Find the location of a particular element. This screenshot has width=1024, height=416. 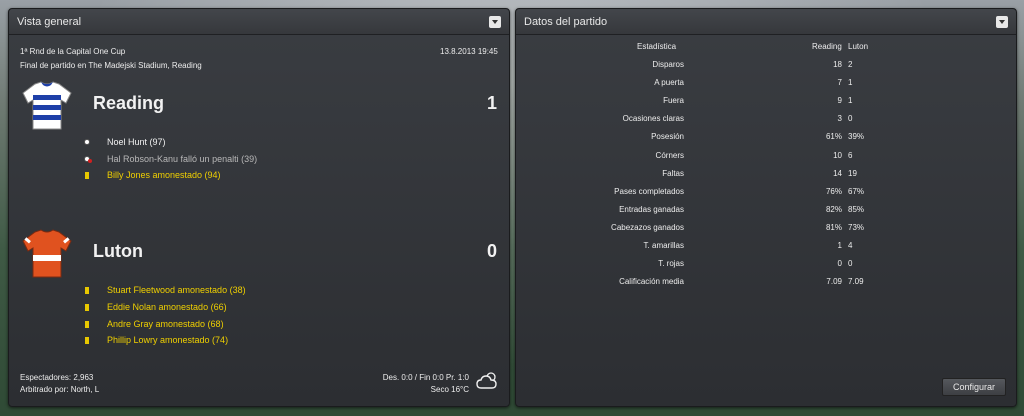

event-row: Andre Gray amonestado (68) is located at coordinates (152, 324).